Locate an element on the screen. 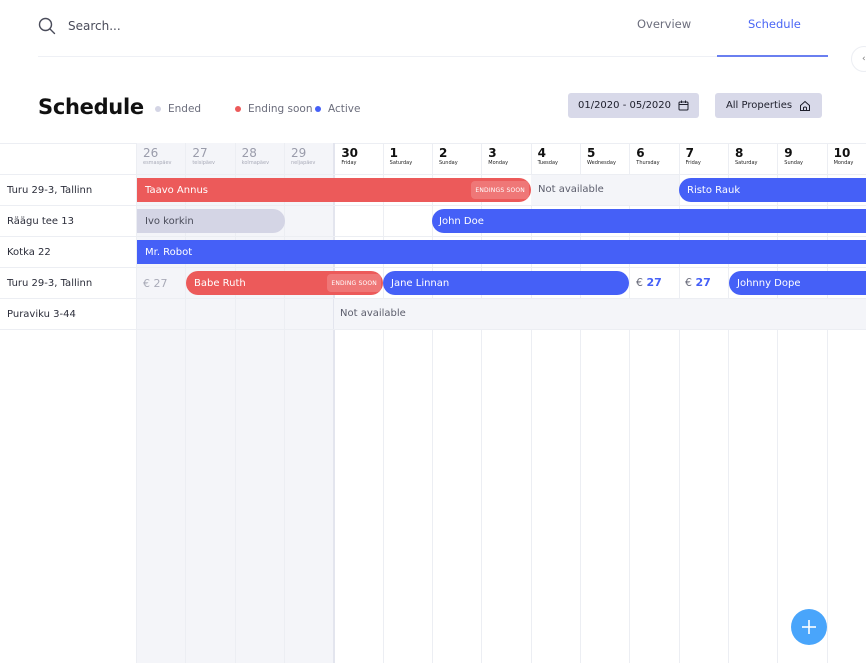 This screenshot has height=663, width=866. add-booking-button is located at coordinates (809, 627).